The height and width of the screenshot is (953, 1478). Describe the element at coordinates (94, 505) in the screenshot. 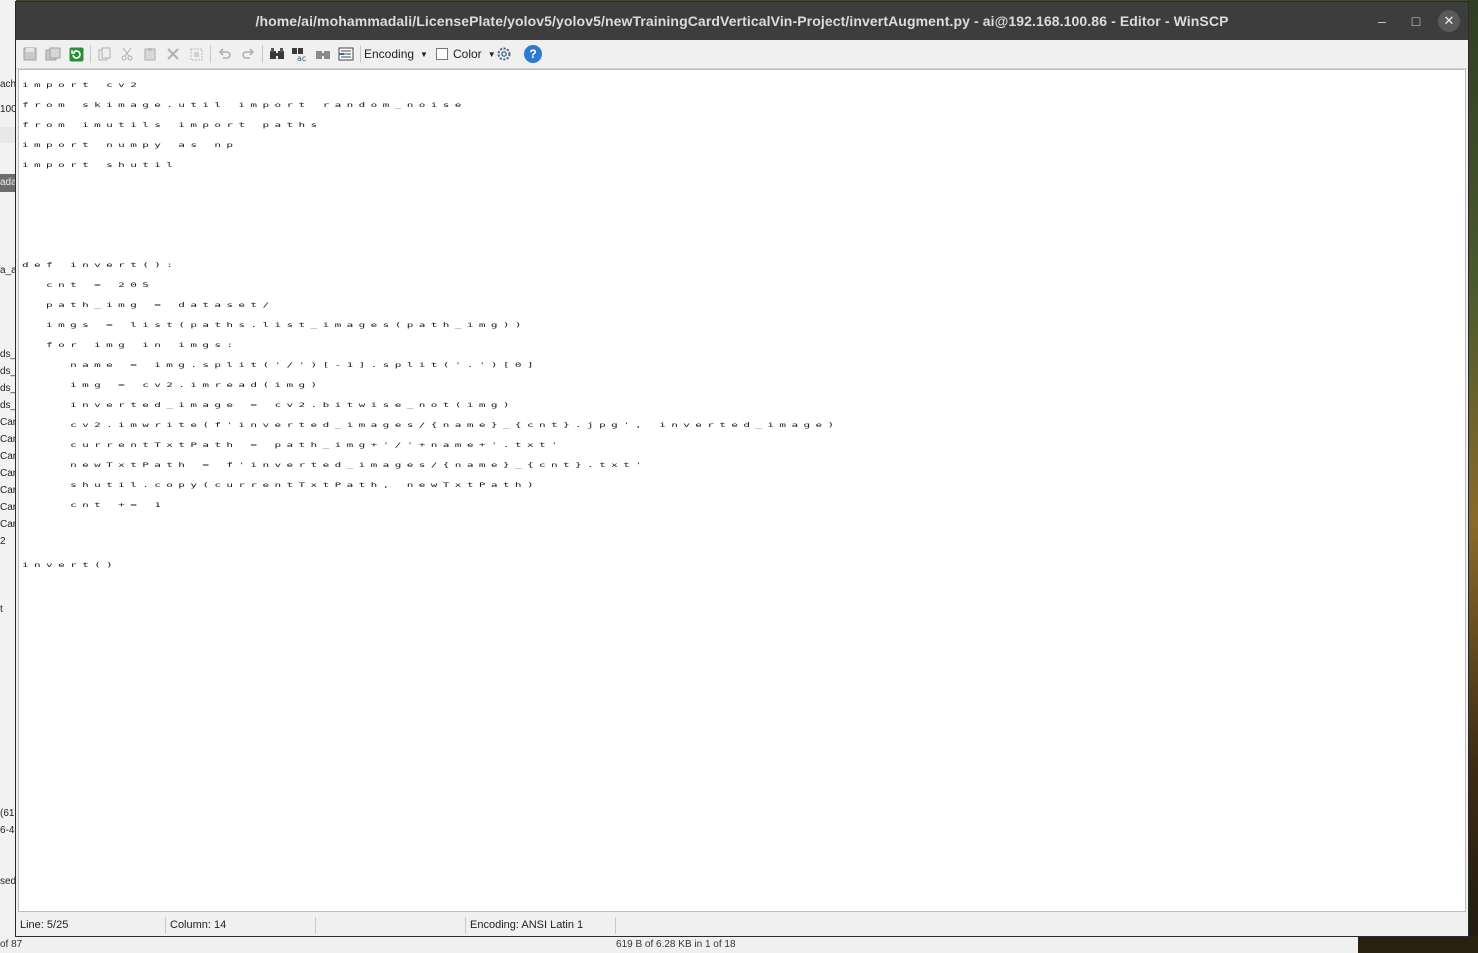

I see `code-line: cnt += 1` at that location.